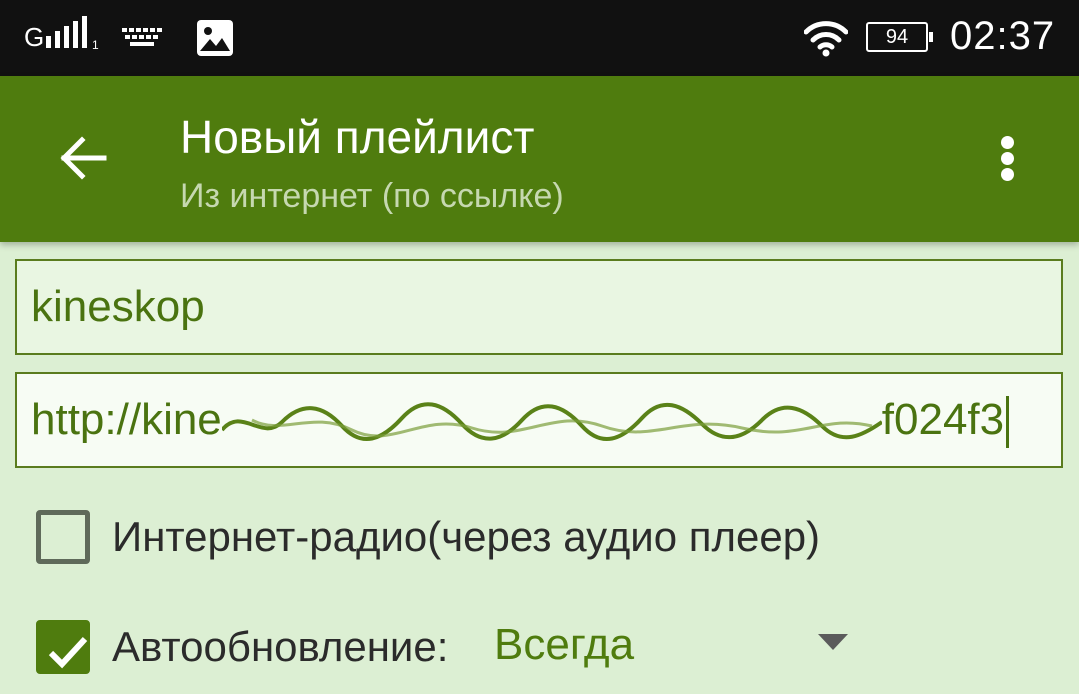 Image resolution: width=1079 pixels, height=694 pixels. Describe the element at coordinates (64, 34) in the screenshot. I see `signal-icon: G 1` at that location.